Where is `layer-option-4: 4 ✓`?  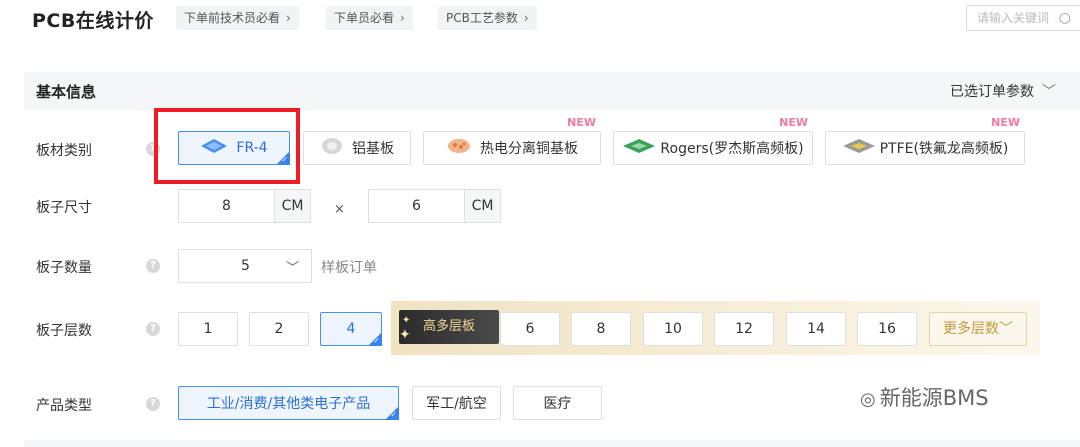 layer-option-4: 4 ✓ is located at coordinates (351, 329).